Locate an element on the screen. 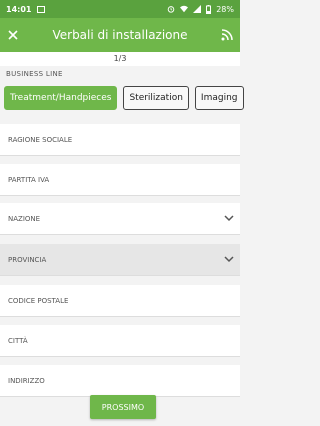  field-codice-postale: CODICE POSTALE is located at coordinates (120, 301).